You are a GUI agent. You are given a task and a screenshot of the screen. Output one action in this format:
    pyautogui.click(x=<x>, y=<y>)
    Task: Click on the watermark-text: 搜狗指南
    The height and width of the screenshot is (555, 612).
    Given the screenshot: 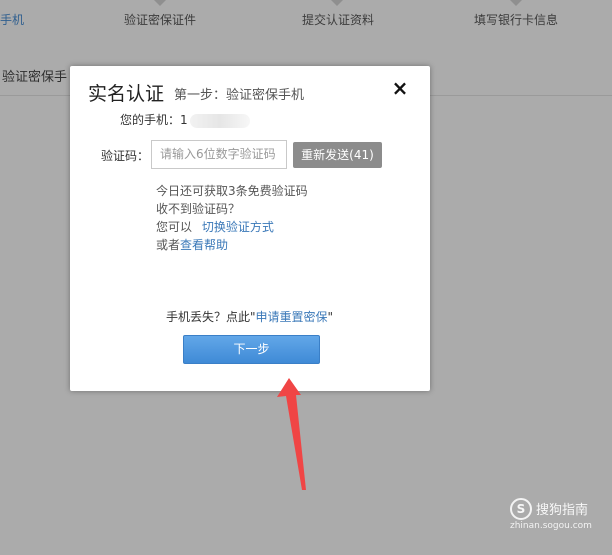 What is the action you would take?
    pyautogui.click(x=562, y=510)
    